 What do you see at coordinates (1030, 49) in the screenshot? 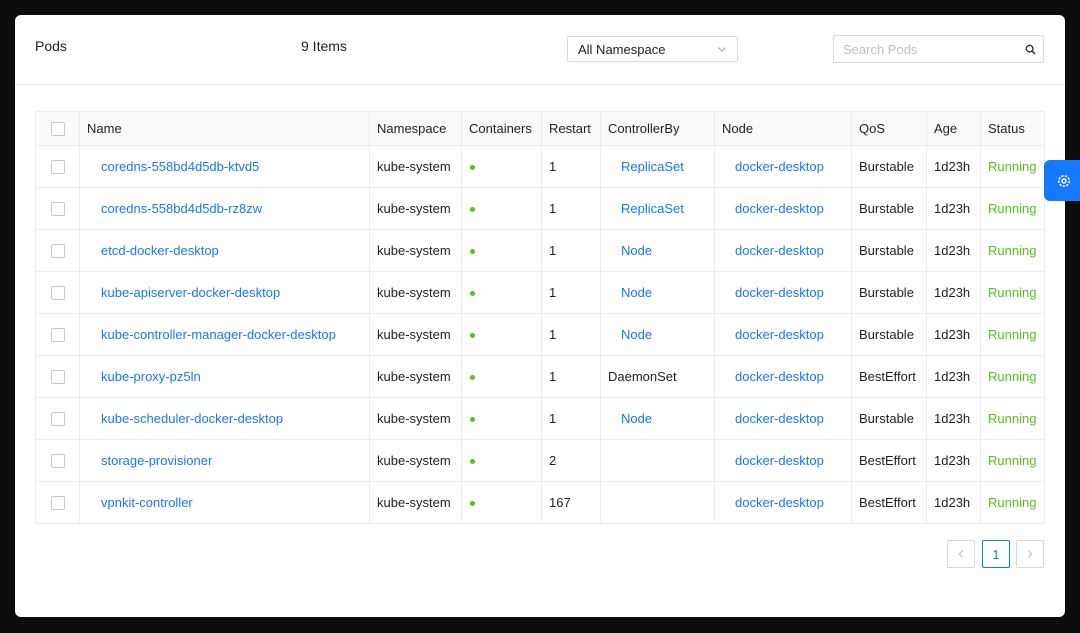
I see `search-icon` at bounding box center [1030, 49].